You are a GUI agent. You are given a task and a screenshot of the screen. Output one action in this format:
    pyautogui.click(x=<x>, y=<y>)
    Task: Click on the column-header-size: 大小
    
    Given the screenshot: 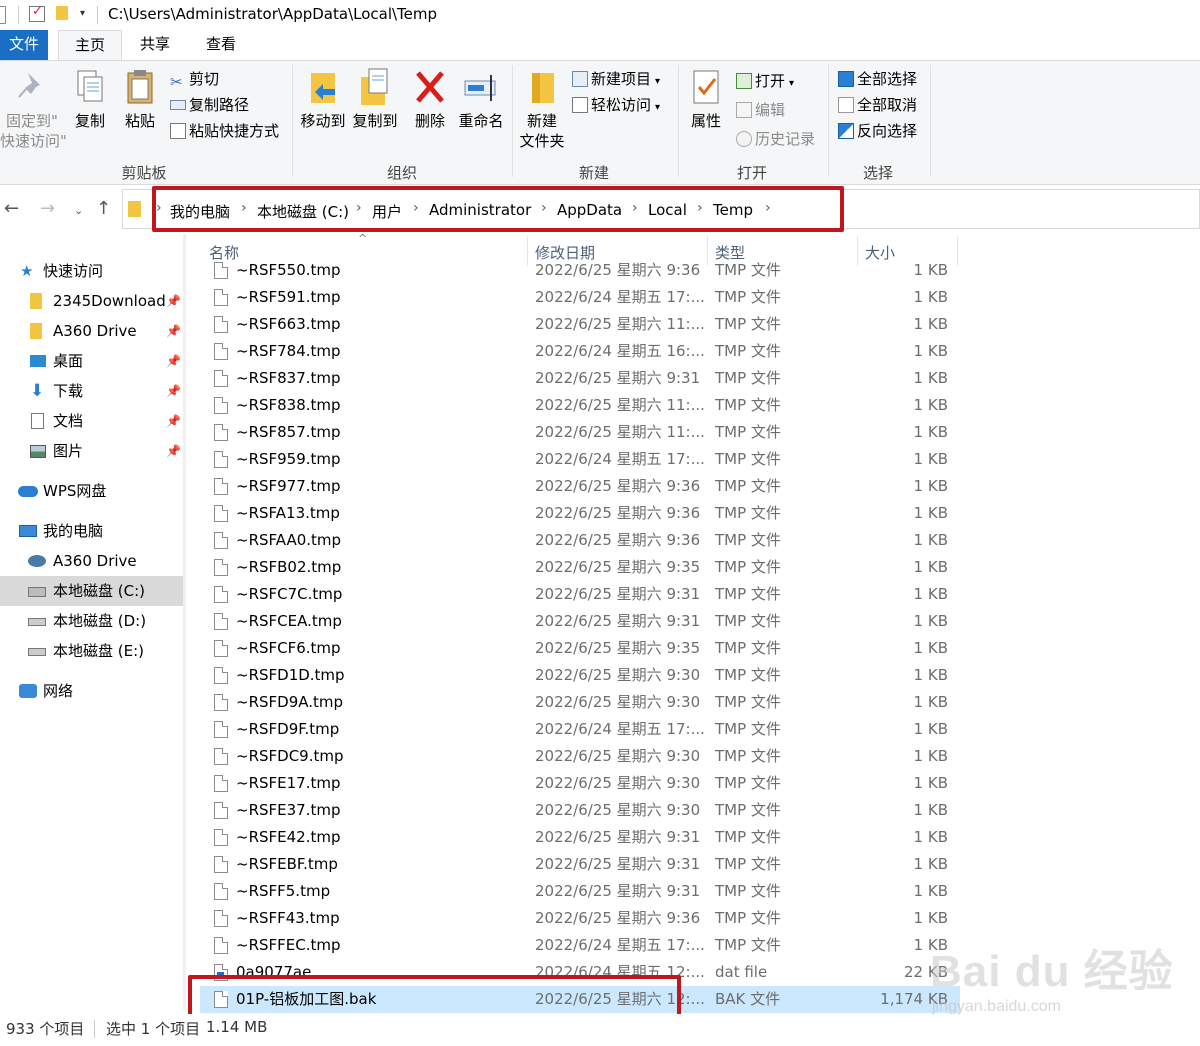 What is the action you would take?
    pyautogui.click(x=880, y=252)
    